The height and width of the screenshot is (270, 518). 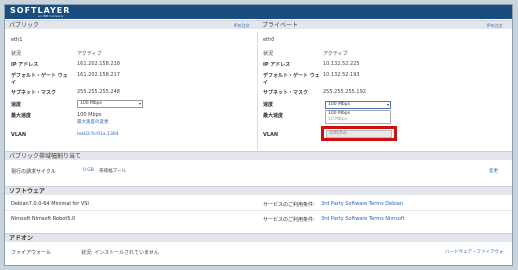 I want to click on private-netmask-label: サブネット・マスク, so click(x=286, y=93).